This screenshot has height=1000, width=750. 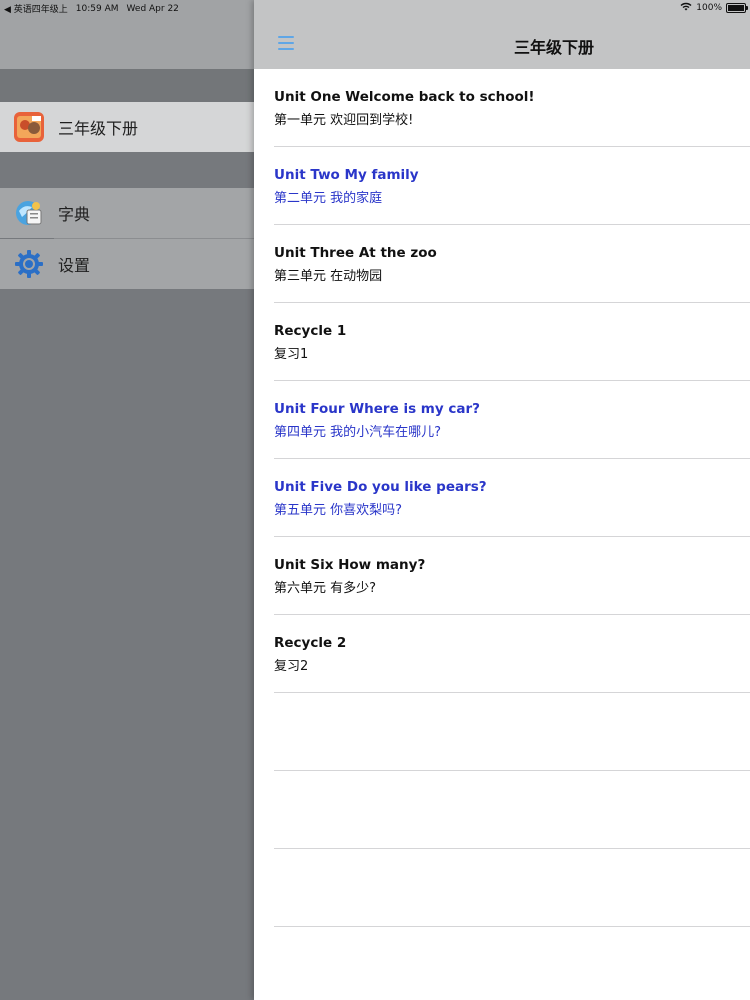 I want to click on unit-title-en: Unit One Welcome back to school!, so click(x=404, y=97).